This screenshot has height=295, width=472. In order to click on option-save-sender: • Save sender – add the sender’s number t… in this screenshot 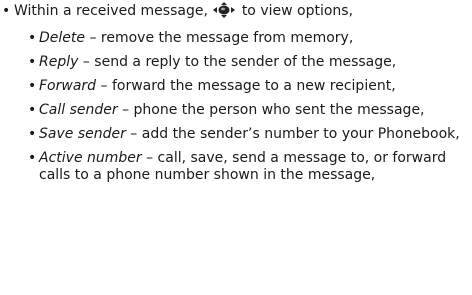, I will do `click(248, 134)`.